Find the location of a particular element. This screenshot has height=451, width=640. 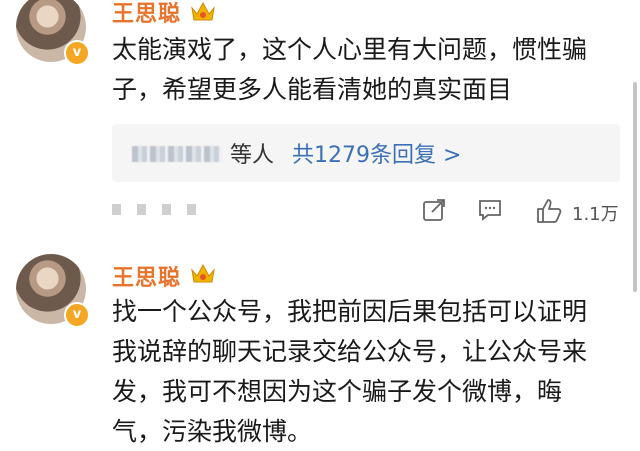

thumbs-up-icon is located at coordinates (549, 211).